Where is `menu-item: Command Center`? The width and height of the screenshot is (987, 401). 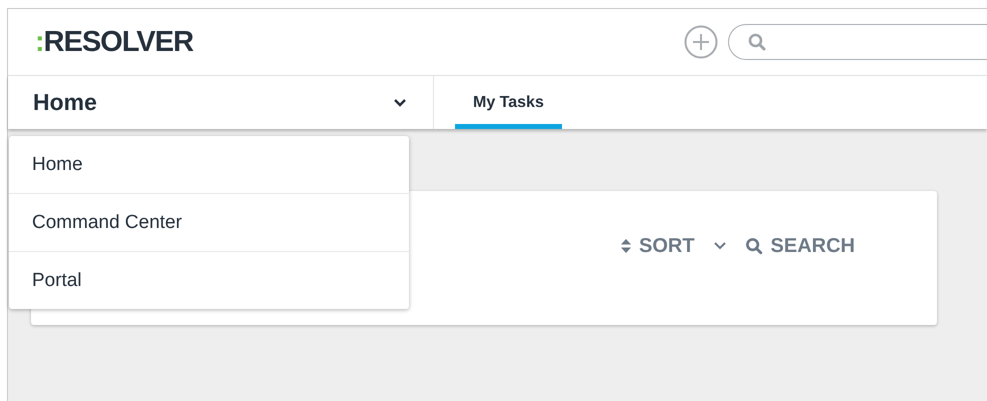 menu-item: Command Center is located at coordinates (209, 222).